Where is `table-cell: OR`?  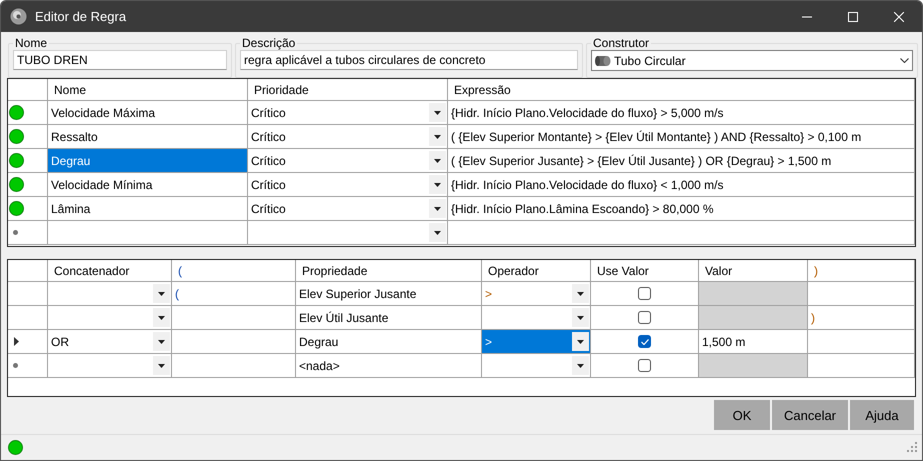
table-cell: OR is located at coordinates (60, 341).